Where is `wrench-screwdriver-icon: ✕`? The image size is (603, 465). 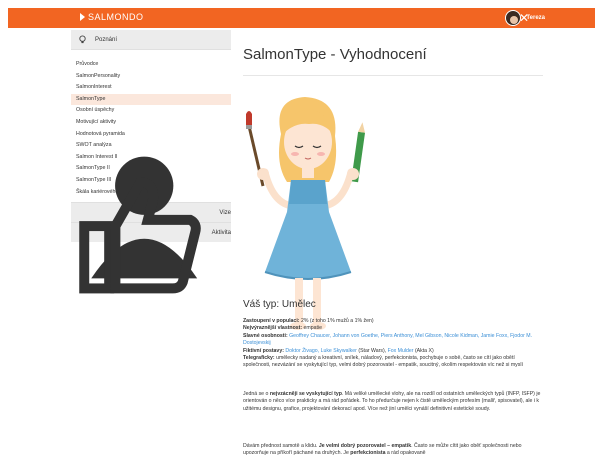 wrench-screwdriver-icon: ✕ is located at coordinates (524, 18).